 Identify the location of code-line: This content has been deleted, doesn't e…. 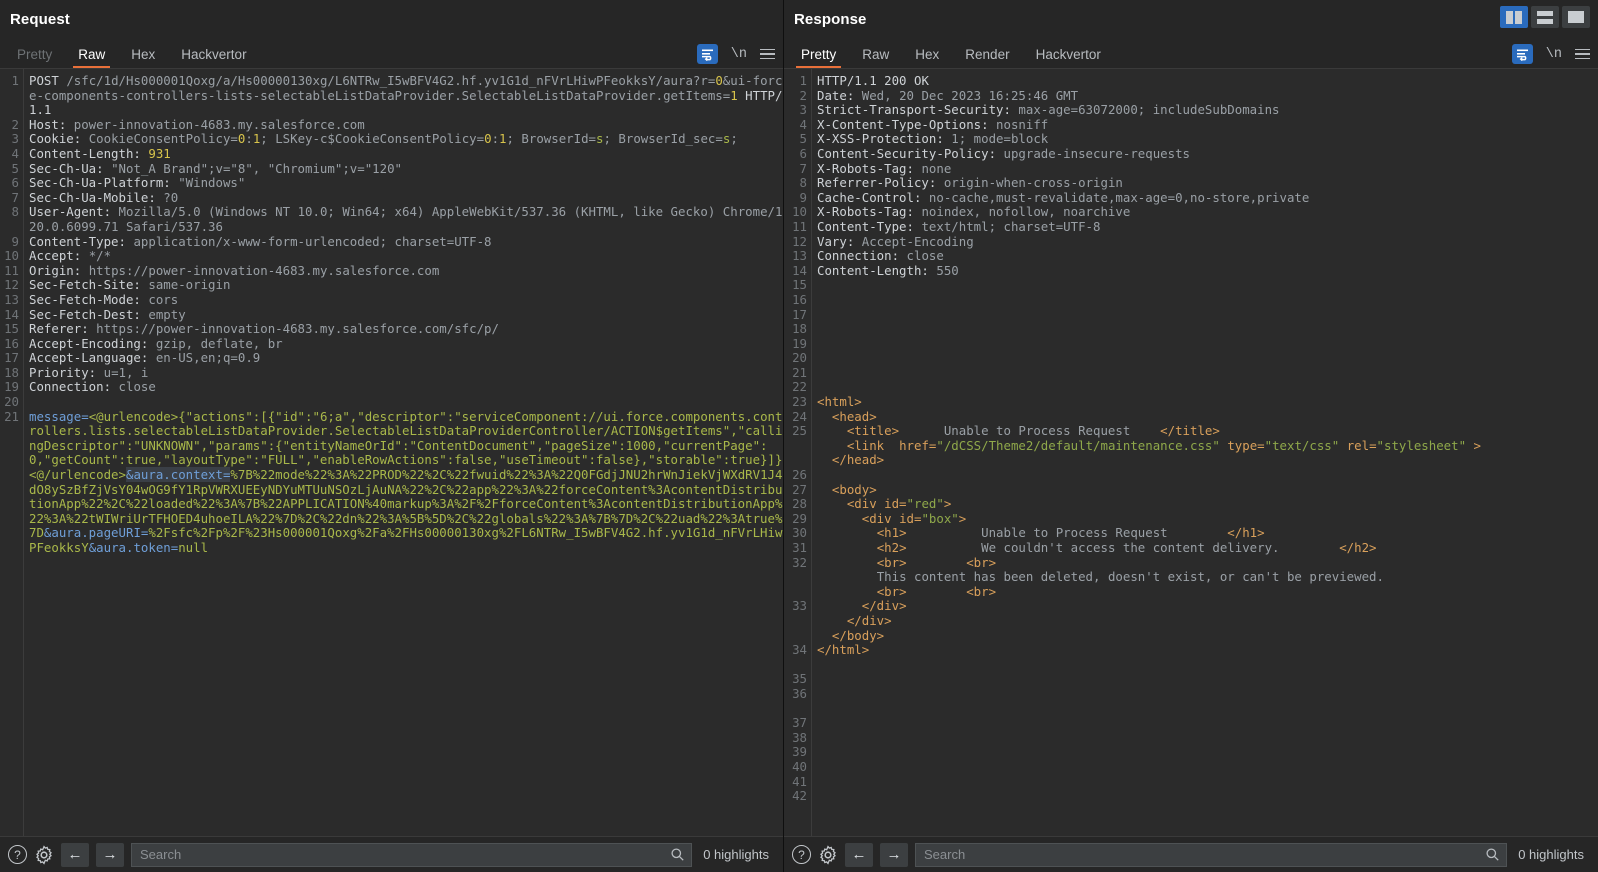
(1100, 577).